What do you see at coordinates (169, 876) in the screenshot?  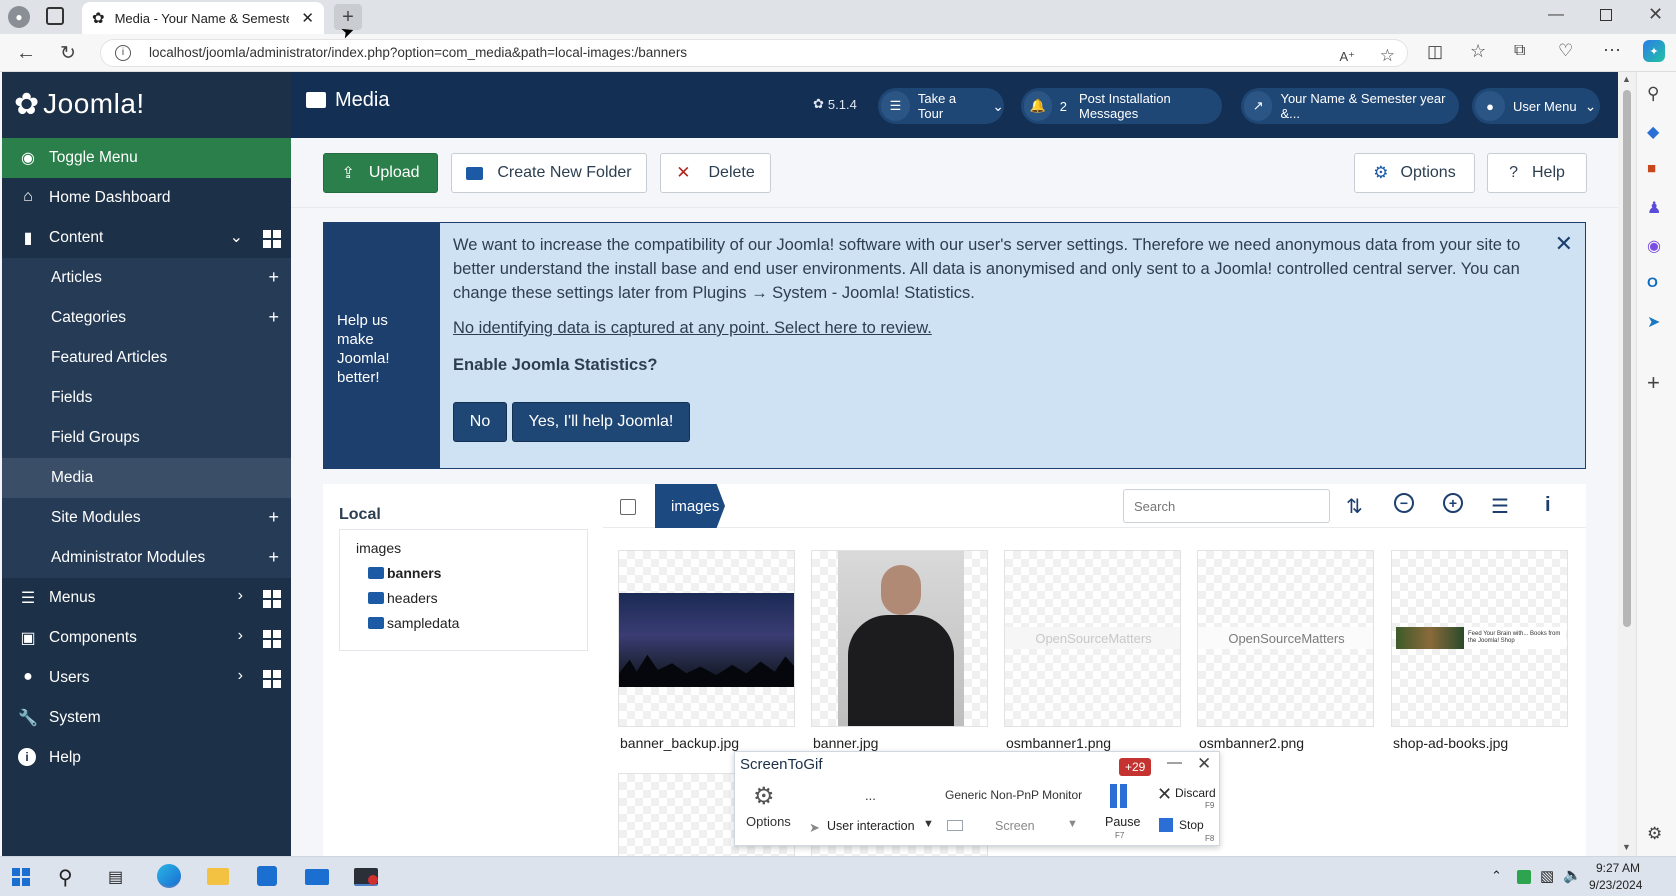 I see `edge-icon` at bounding box center [169, 876].